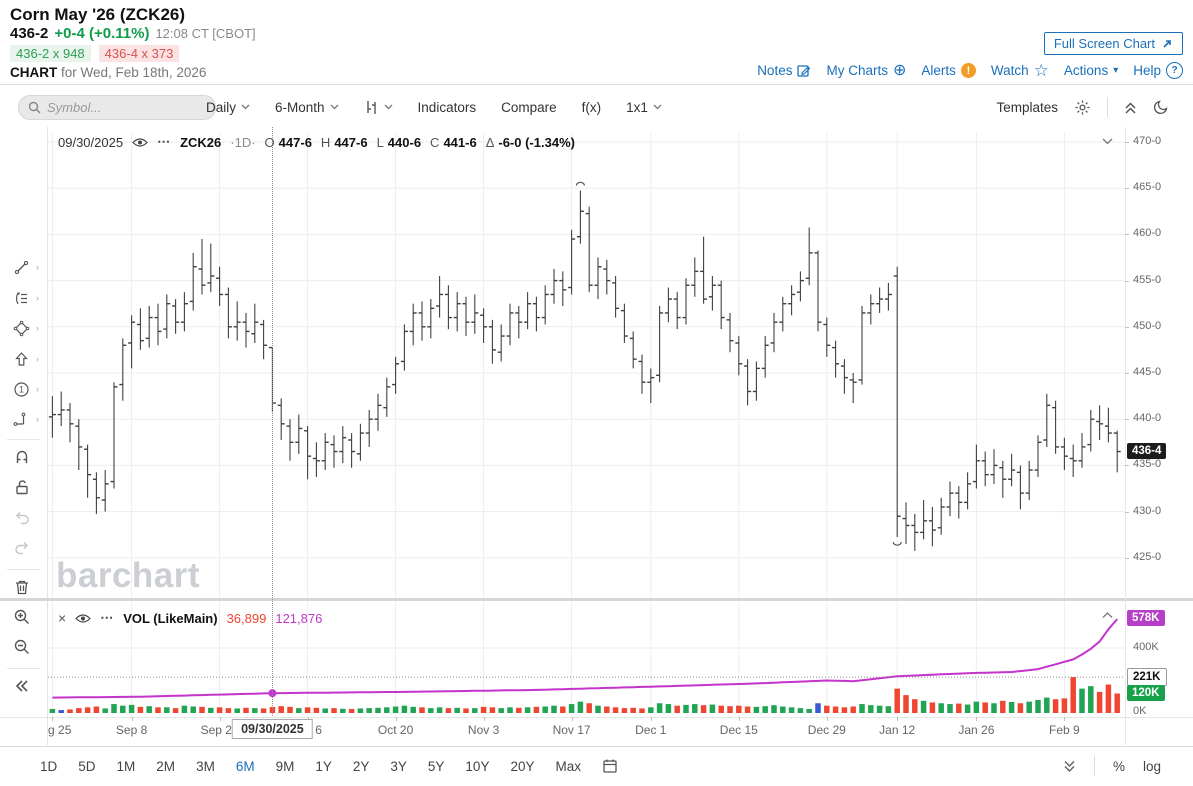  I want to click on shapes-tool-icon, so click(21, 328).